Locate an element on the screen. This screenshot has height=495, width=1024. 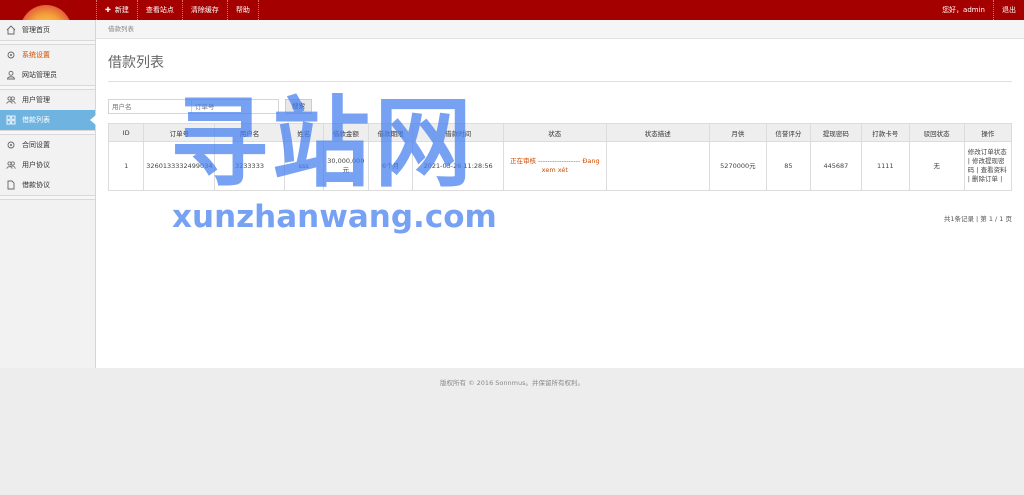
sidebar-item-users: 用户管理 is located at coordinates (47, 100).